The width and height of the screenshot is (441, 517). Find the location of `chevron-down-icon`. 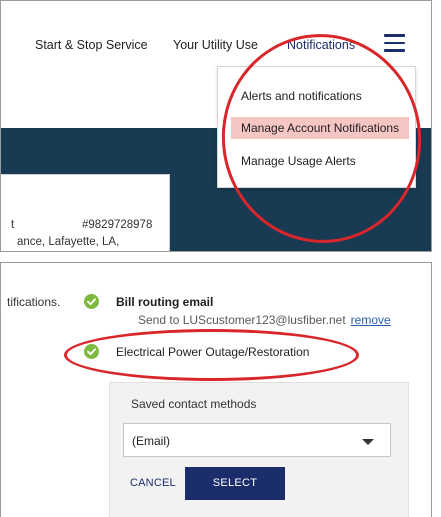

chevron-down-icon is located at coordinates (368, 442).